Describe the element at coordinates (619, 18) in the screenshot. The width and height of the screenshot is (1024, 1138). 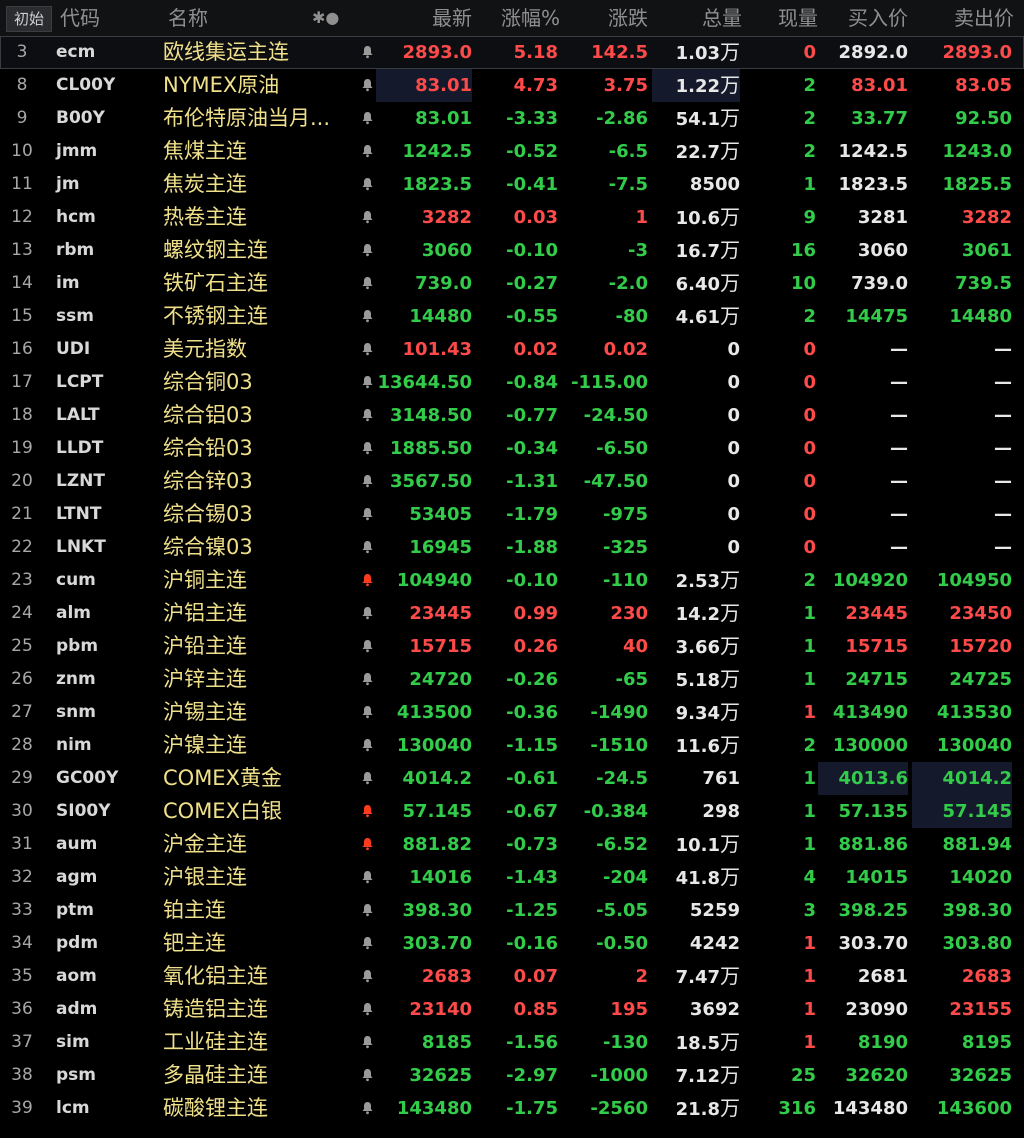
I see `col-header-chg: 涨跌` at that location.